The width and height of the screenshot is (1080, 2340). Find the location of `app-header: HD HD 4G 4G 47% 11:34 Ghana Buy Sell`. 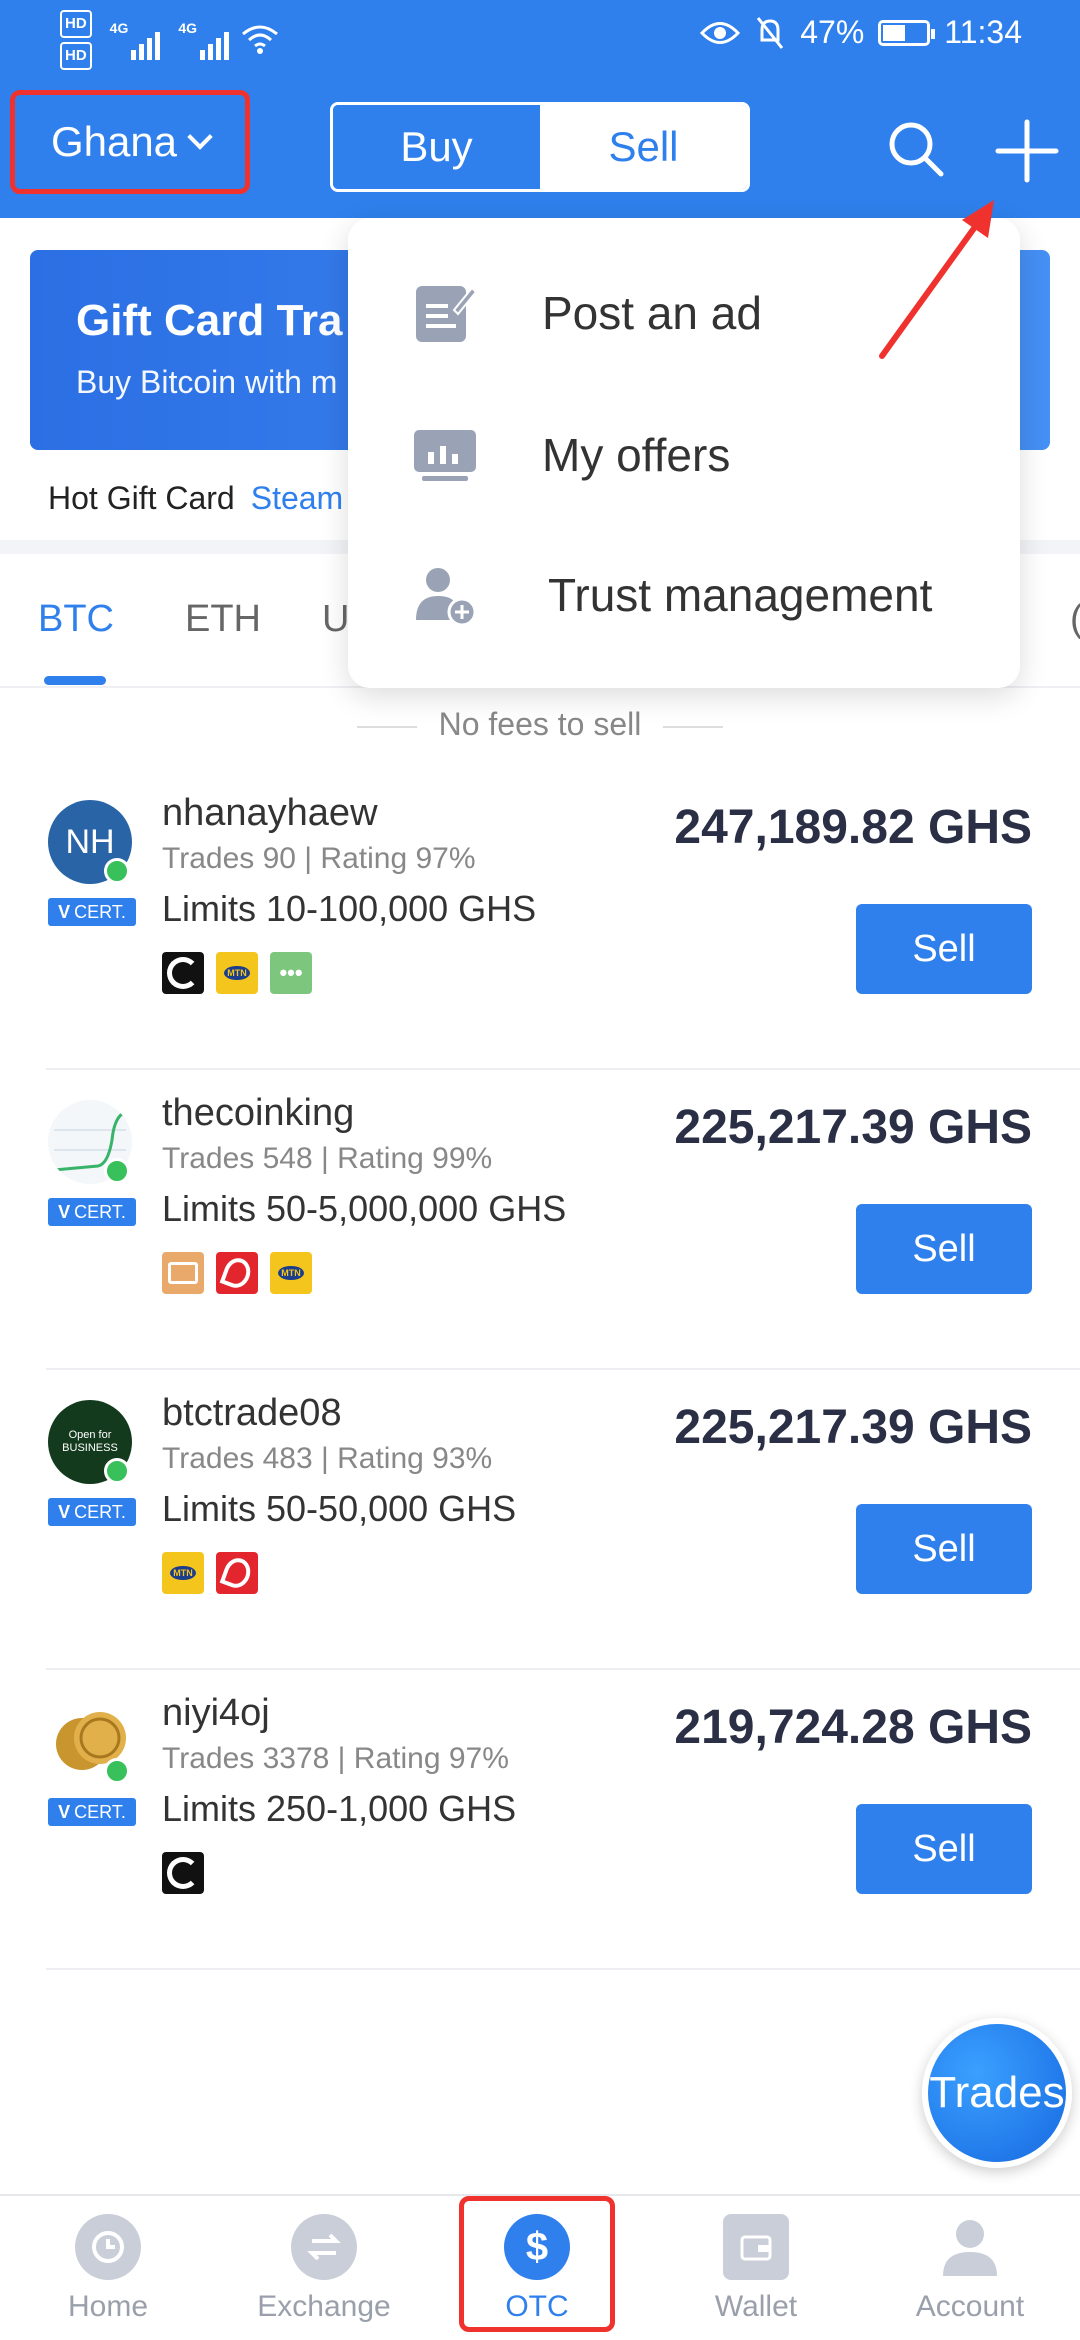

app-header: HD HD 4G 4G 47% 11:34 Ghana Buy Sell is located at coordinates (540, 109).